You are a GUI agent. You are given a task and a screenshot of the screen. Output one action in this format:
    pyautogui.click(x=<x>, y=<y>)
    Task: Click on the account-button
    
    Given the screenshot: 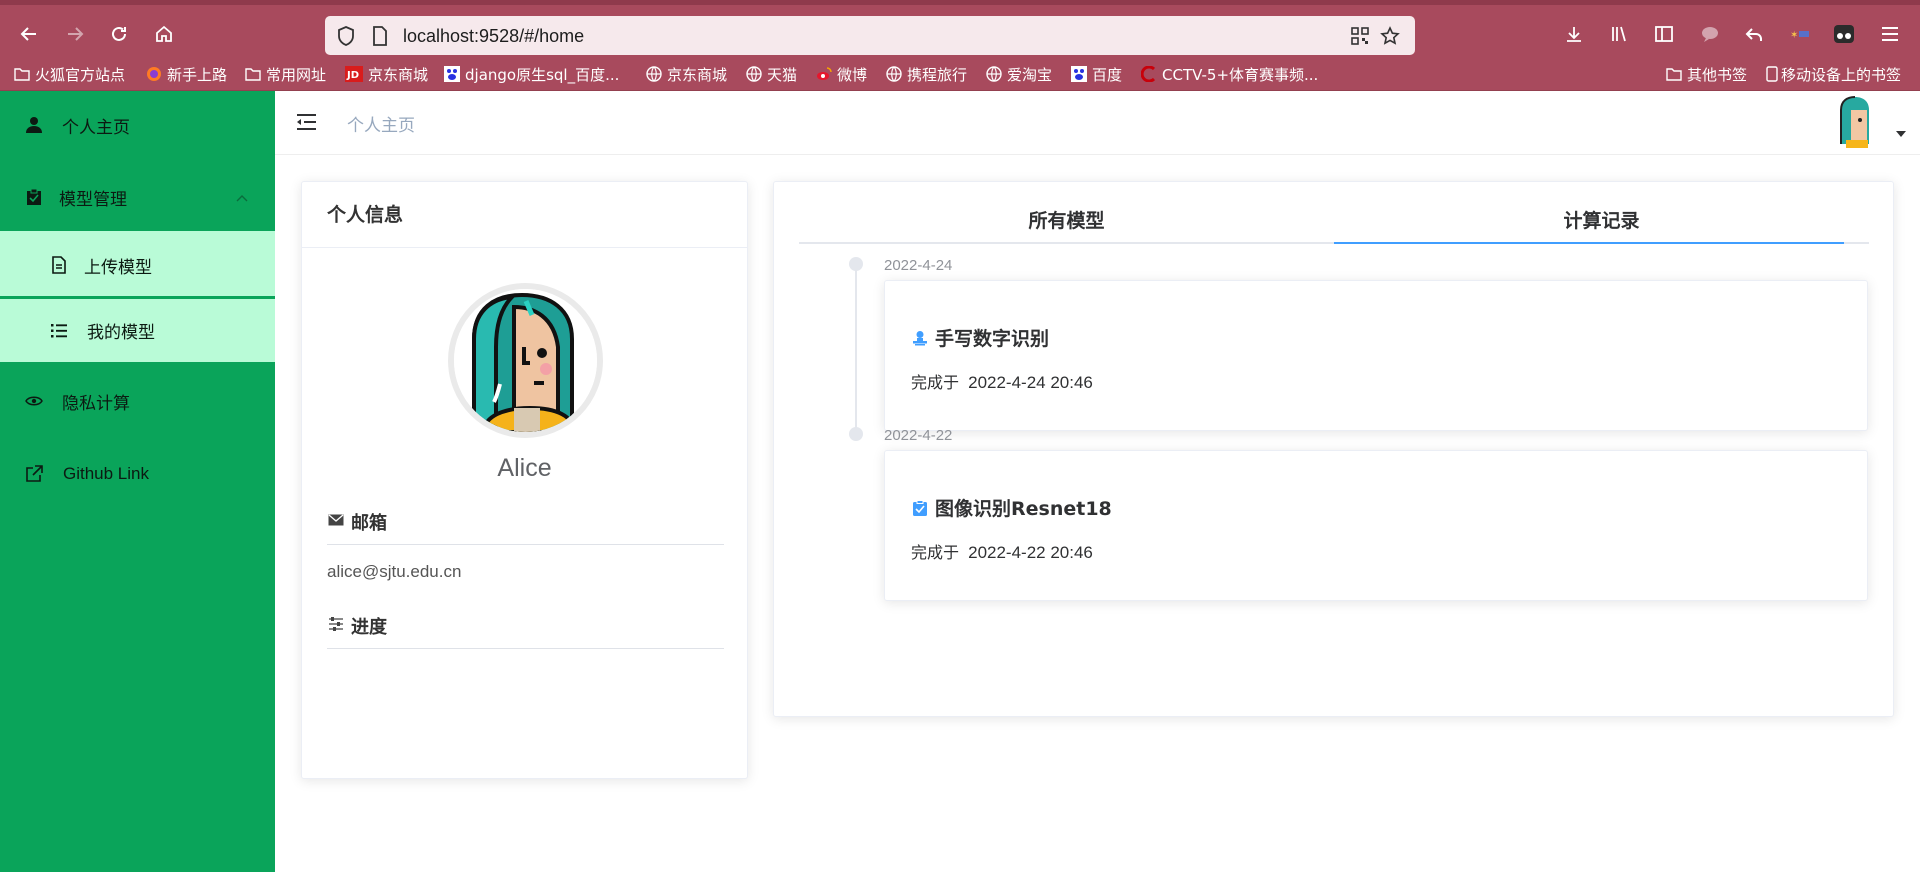 What is the action you would take?
    pyautogui.click(x=1844, y=34)
    